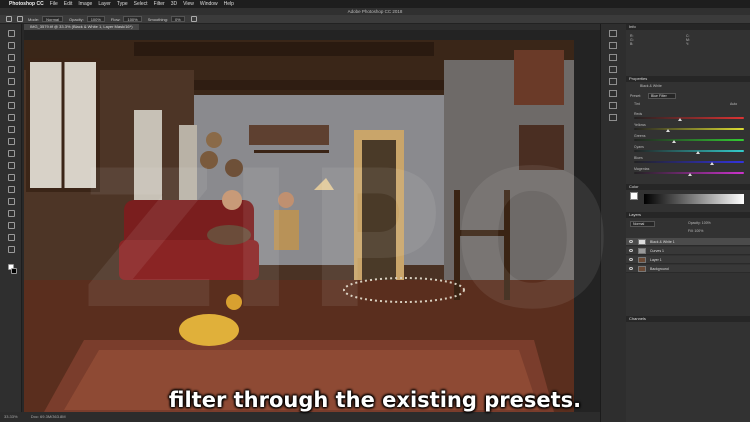 This screenshot has width=750, height=422. I want to click on menu-edit: Edit, so click(68, 4).